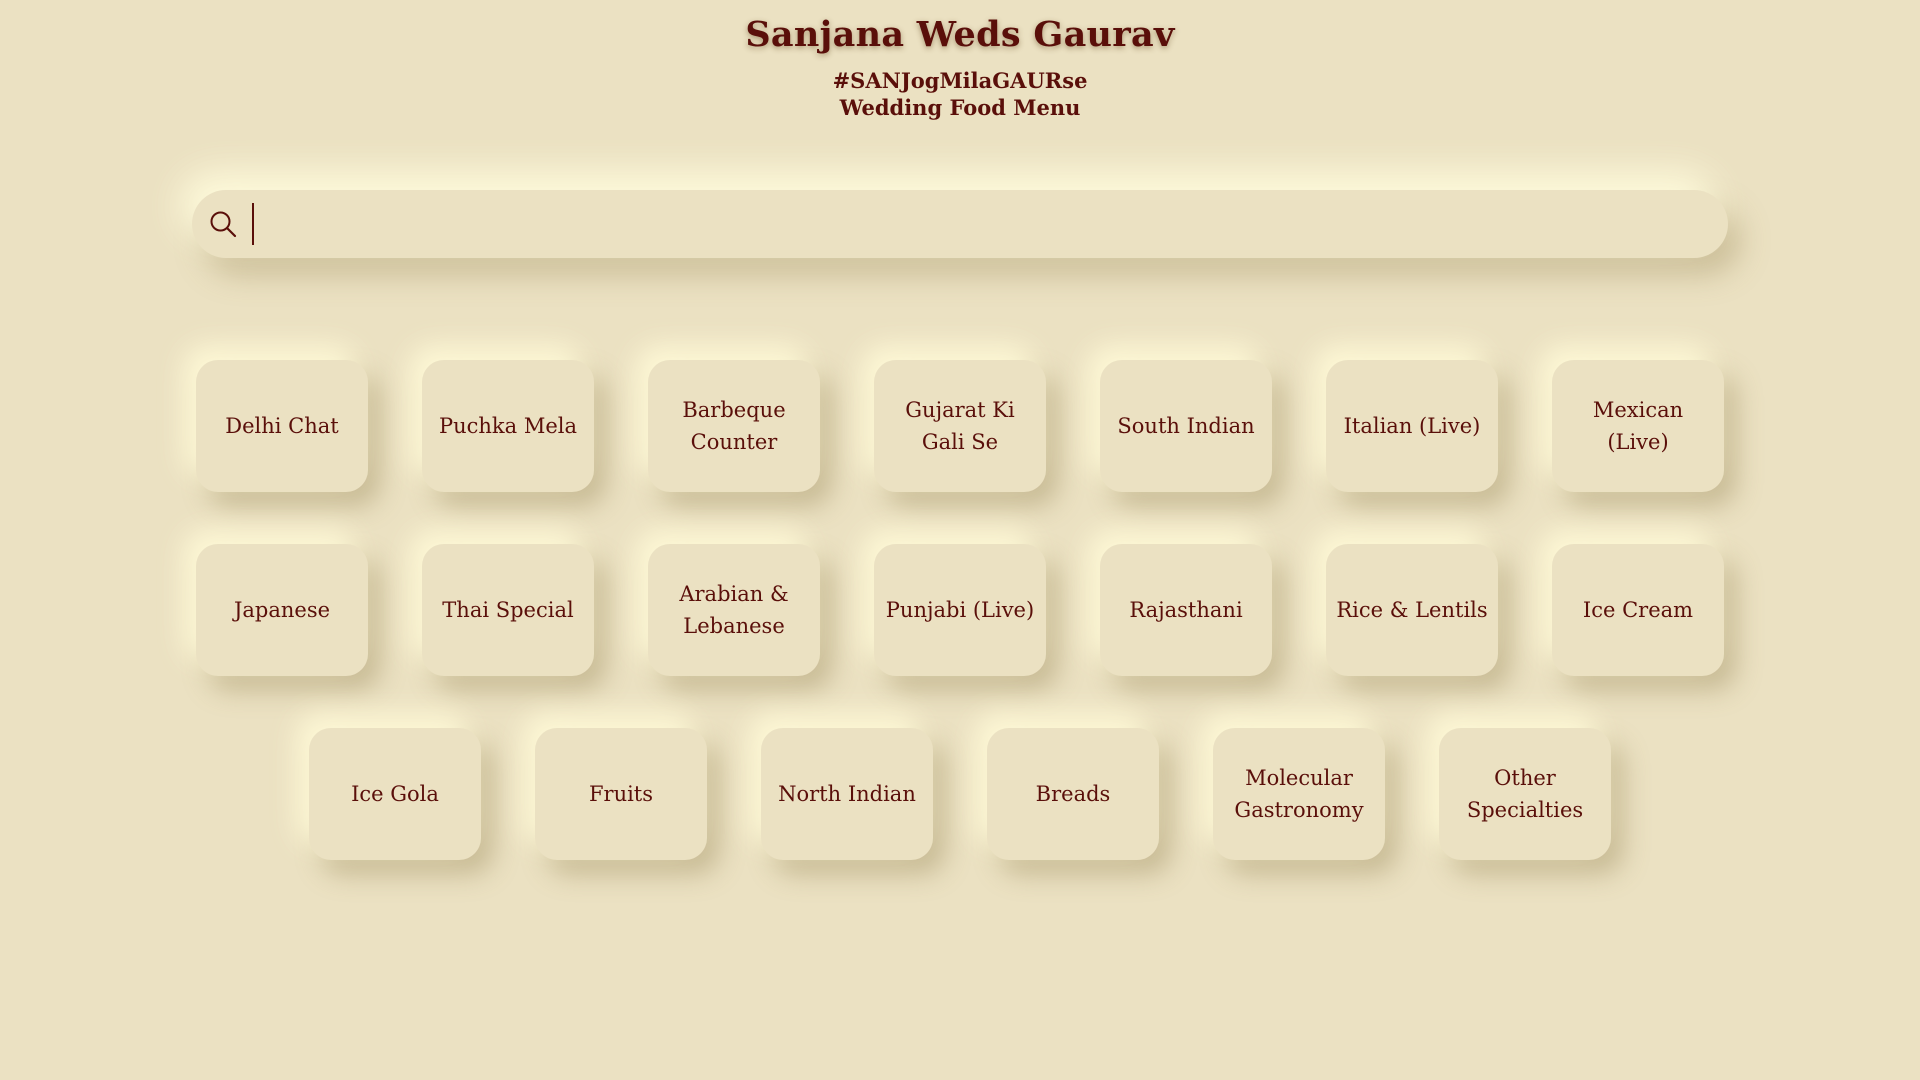  I want to click on menu-card-fruits: Fruits, so click(621, 794).